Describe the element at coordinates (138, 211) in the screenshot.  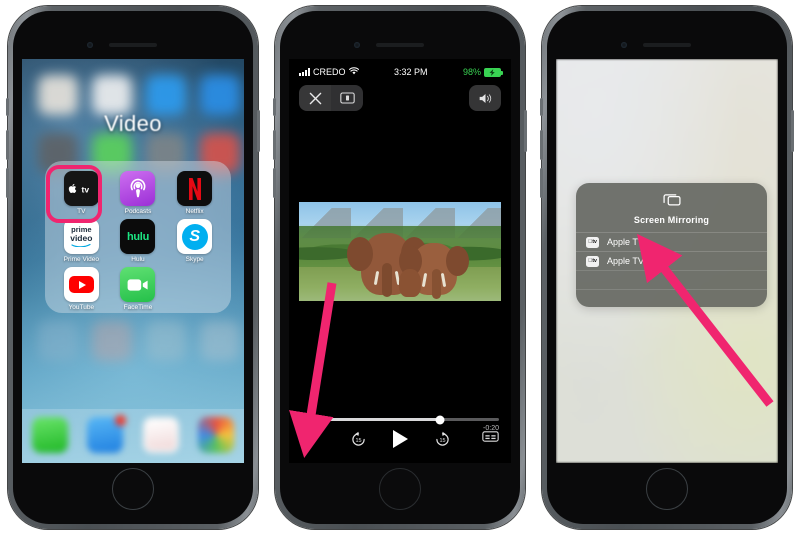
I see `app-label: Podcasts` at that location.